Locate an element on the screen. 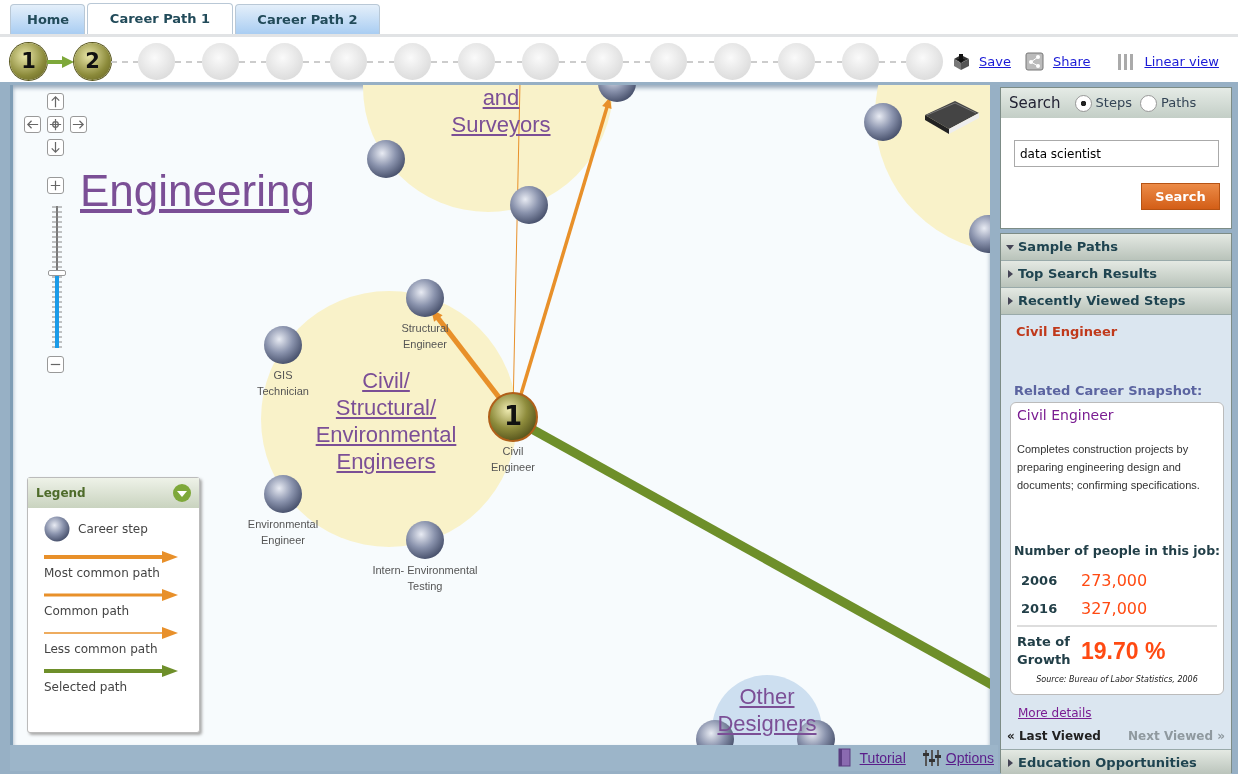 Image resolution: width=1238 pixels, height=774 pixels. box-icon is located at coordinates (961, 61).